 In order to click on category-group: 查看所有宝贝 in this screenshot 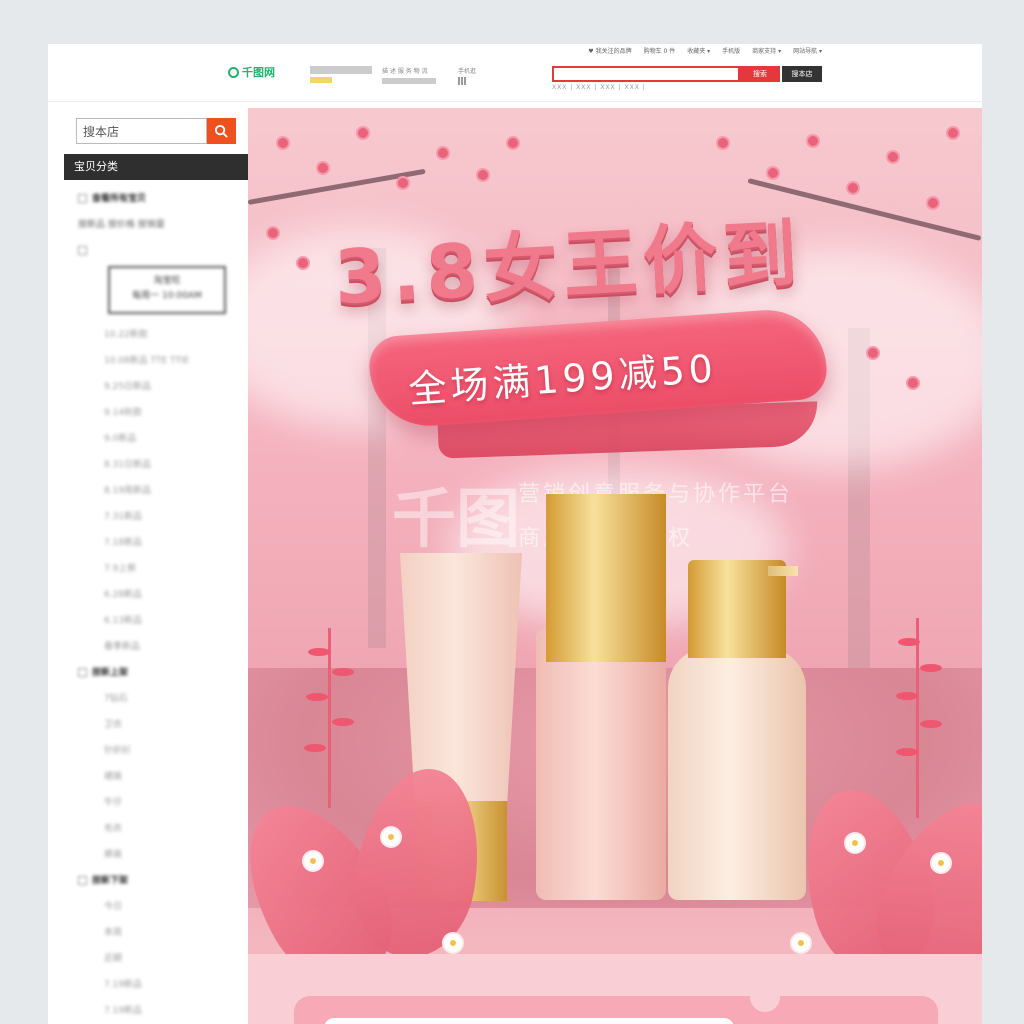, I will do `click(160, 199)`.